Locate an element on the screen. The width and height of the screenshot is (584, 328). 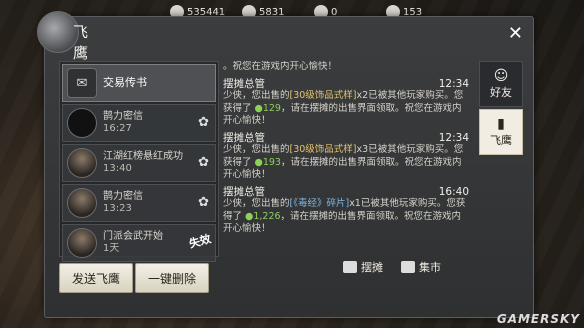
expired-stamp: 失效 is located at coordinates (200, 241).